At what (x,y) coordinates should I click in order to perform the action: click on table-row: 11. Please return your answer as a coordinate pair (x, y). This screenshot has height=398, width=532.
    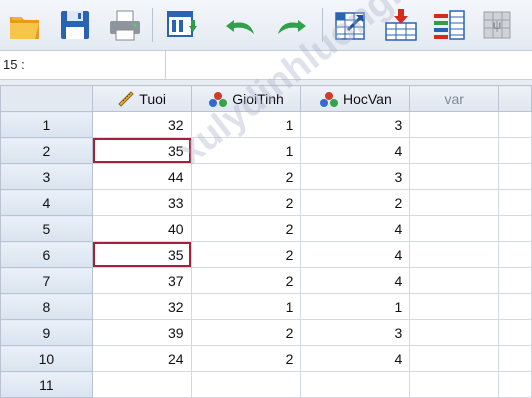
    Looking at the image, I should click on (266, 384).